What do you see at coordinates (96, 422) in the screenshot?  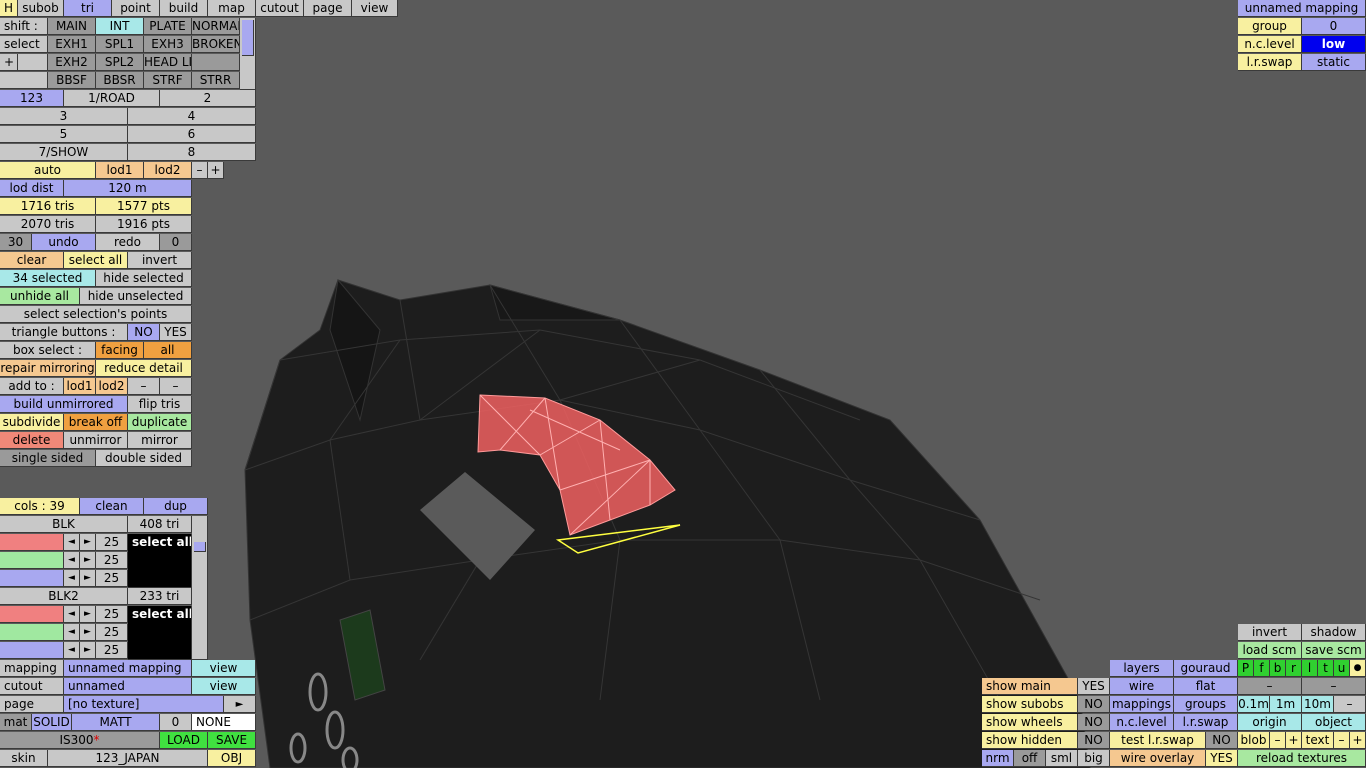 I see `break-off-button: break off` at bounding box center [96, 422].